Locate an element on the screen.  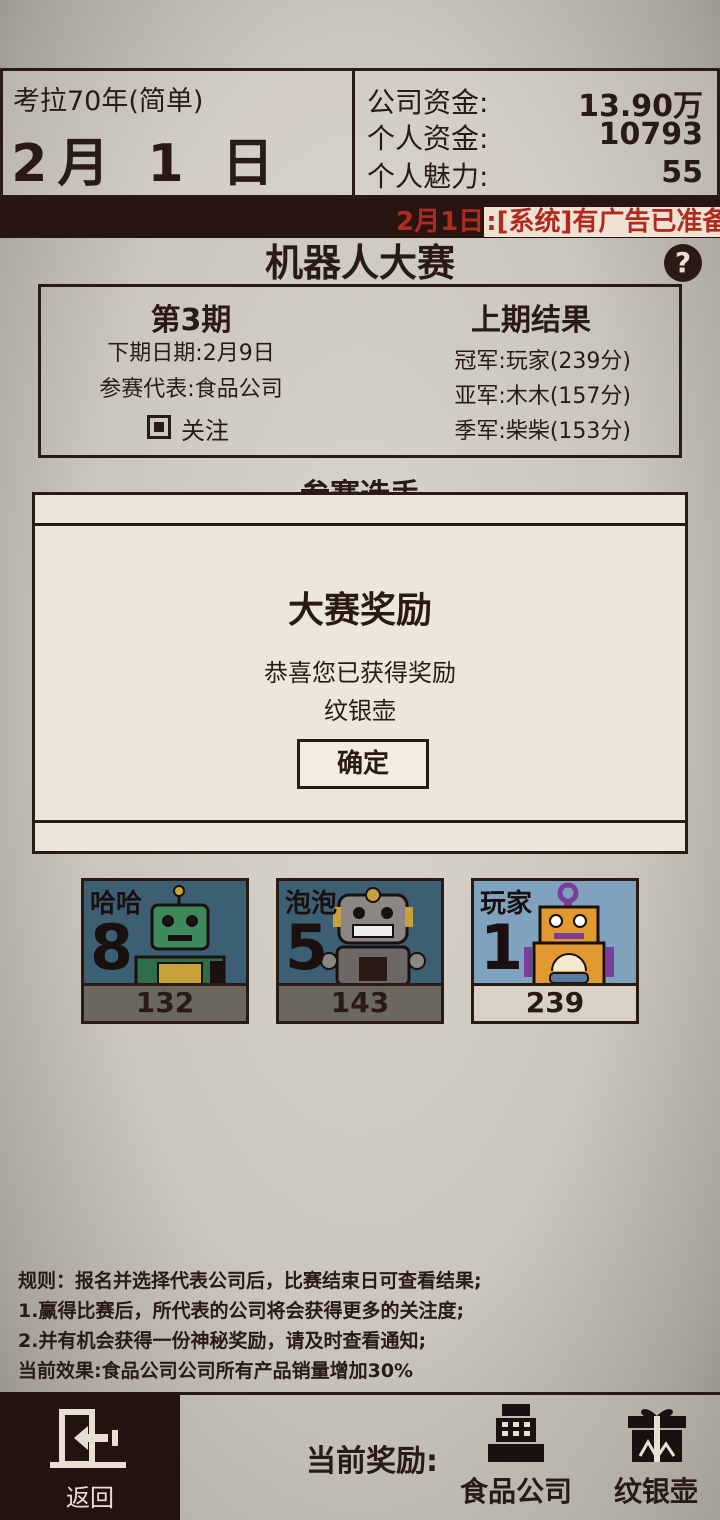
competitor-card-player: 玩家 1 239 is located at coordinates (555, 951).